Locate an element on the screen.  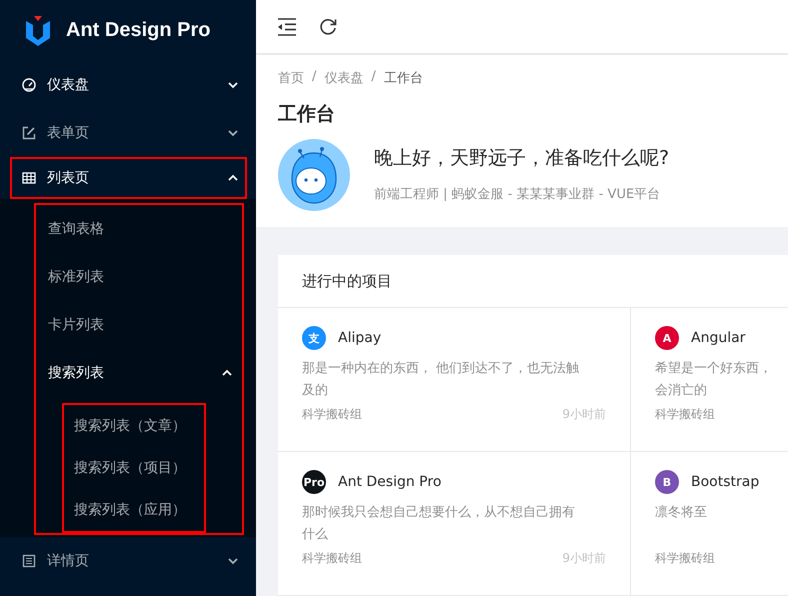
project-description: 及的 is located at coordinates (315, 391).